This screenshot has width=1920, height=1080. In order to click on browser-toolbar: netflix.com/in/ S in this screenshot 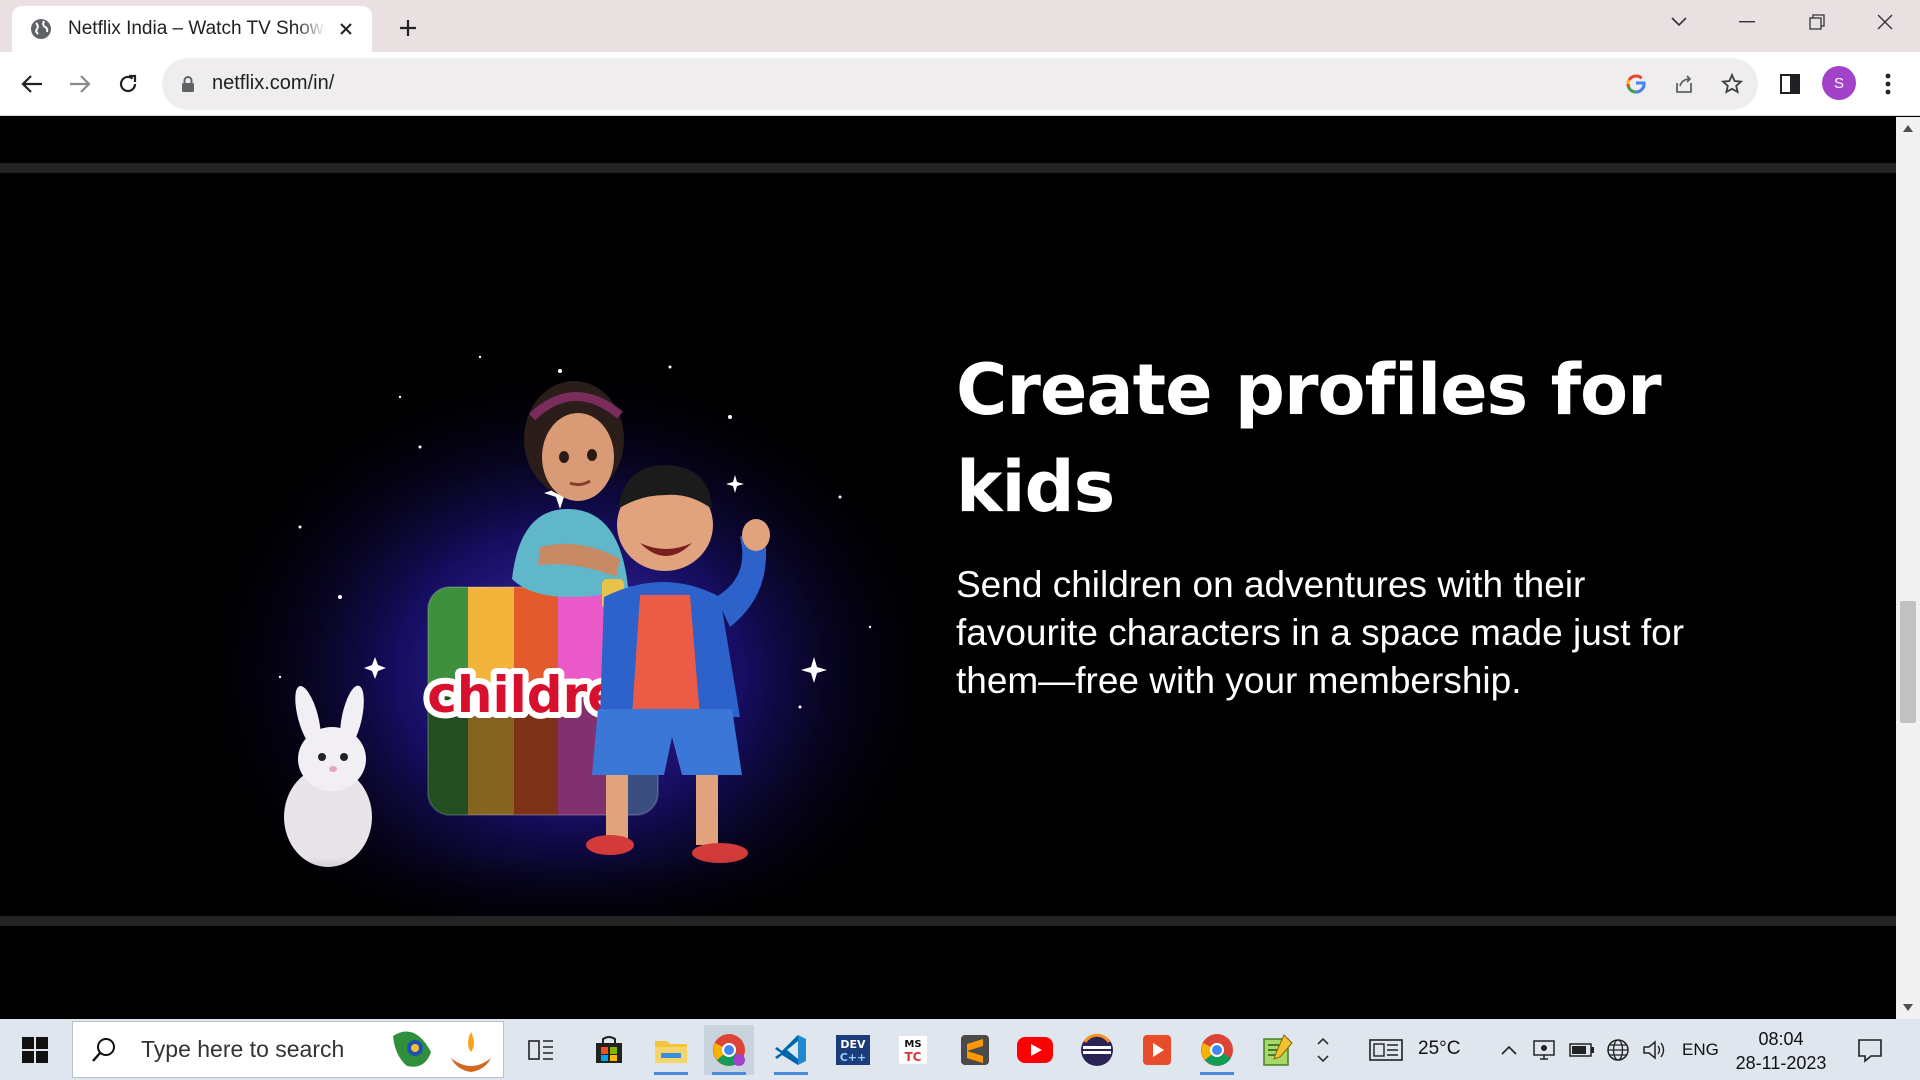, I will do `click(960, 84)`.